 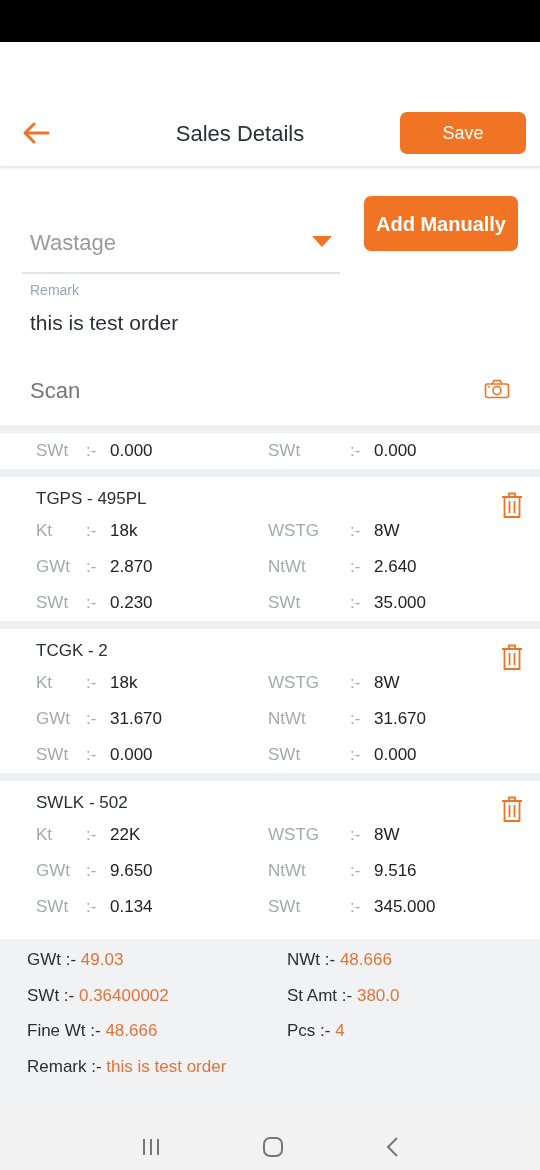 What do you see at coordinates (405, 907) in the screenshot?
I see `field-value: 345.000` at bounding box center [405, 907].